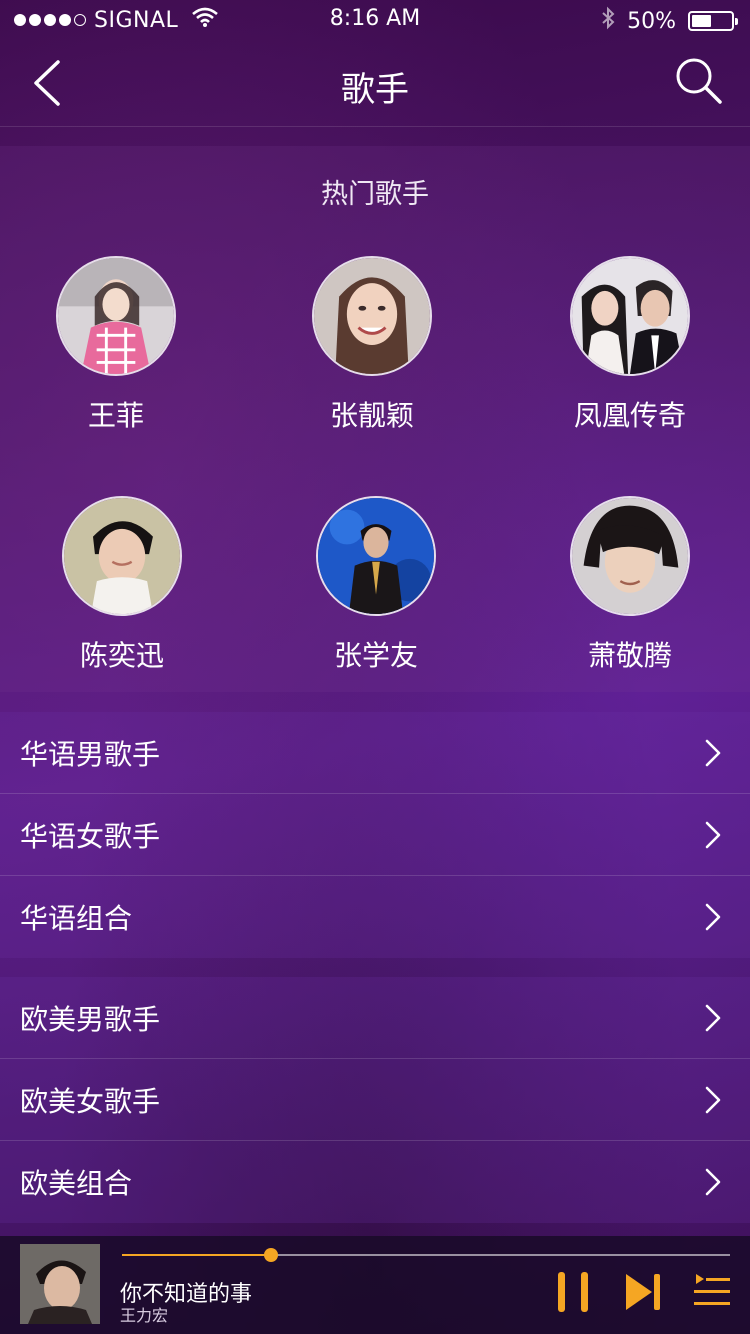  I want to click on category-row-chinese-female: 华语女歌手, so click(375, 835).